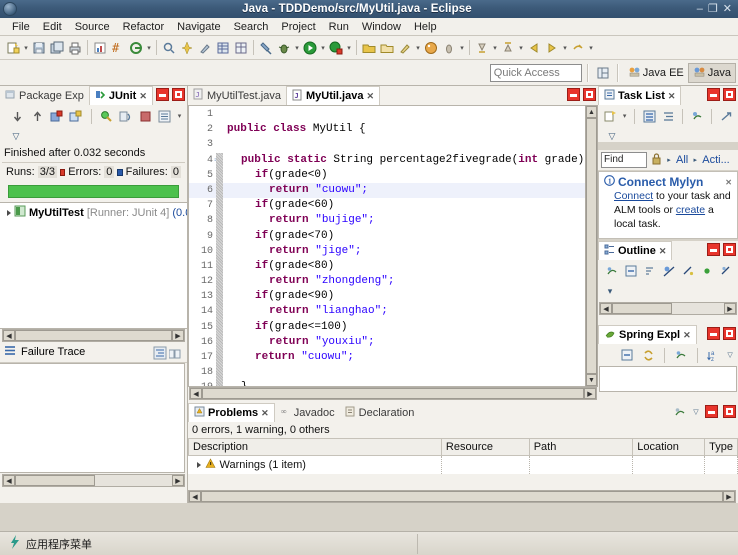 Image resolution: width=738 pixels, height=555 pixels. Describe the element at coordinates (669, 160) in the screenshot. I see `filter-all-arrow: ▸` at that location.